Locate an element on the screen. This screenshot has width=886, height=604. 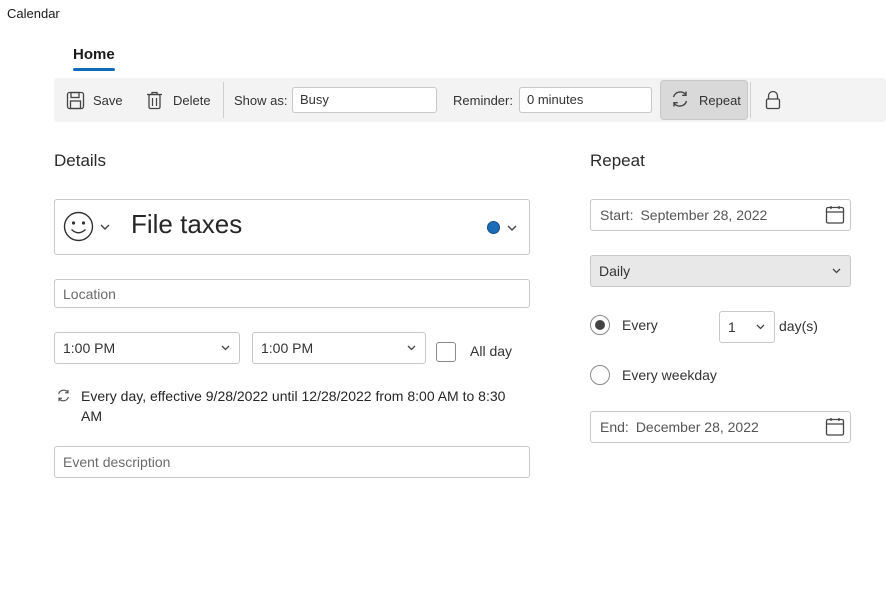
all-day-checkbox is located at coordinates (446, 352).